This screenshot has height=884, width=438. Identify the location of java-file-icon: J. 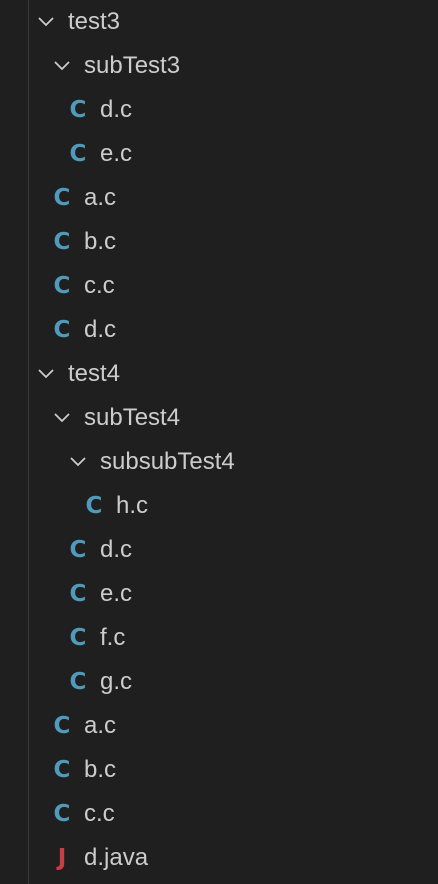
(62, 858).